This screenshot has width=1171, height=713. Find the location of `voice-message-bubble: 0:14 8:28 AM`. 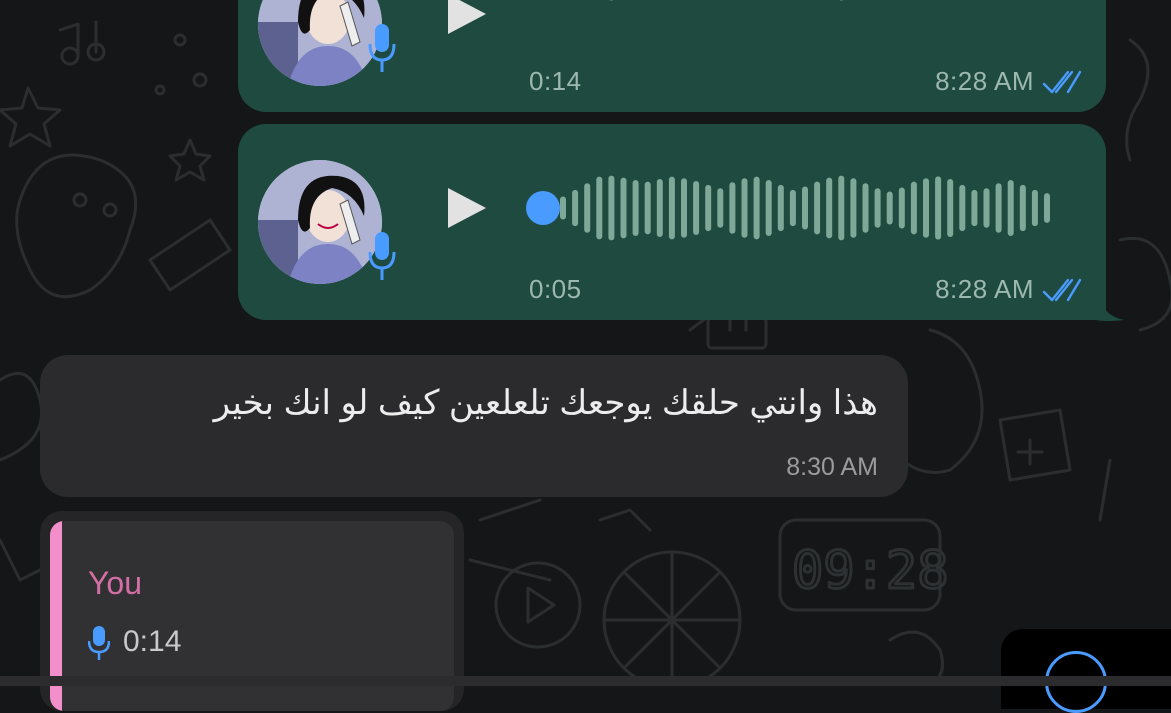

voice-message-bubble: 0:14 8:28 AM is located at coordinates (672, 56).